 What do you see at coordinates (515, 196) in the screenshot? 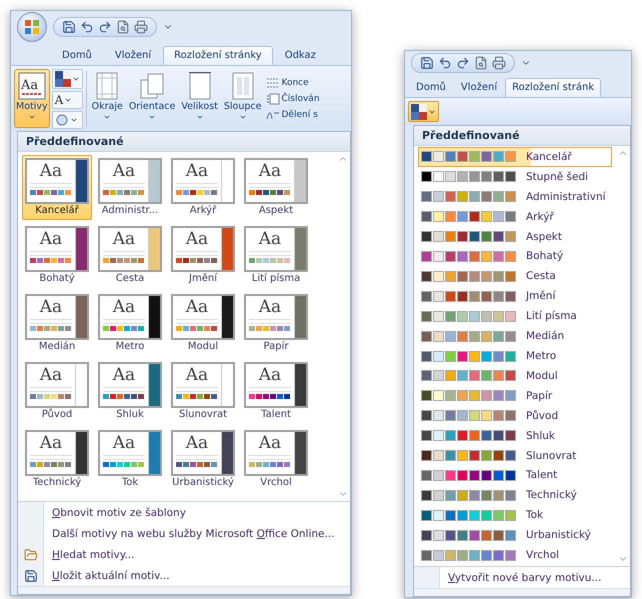
I see `color-scheme-item: Administrativní` at bounding box center [515, 196].